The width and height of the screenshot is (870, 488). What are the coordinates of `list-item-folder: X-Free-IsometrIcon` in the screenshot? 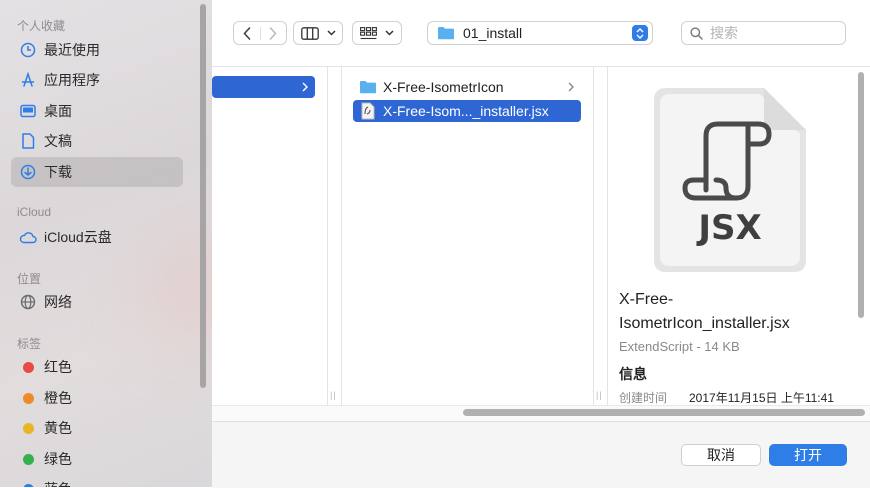 It's located at (467, 87).